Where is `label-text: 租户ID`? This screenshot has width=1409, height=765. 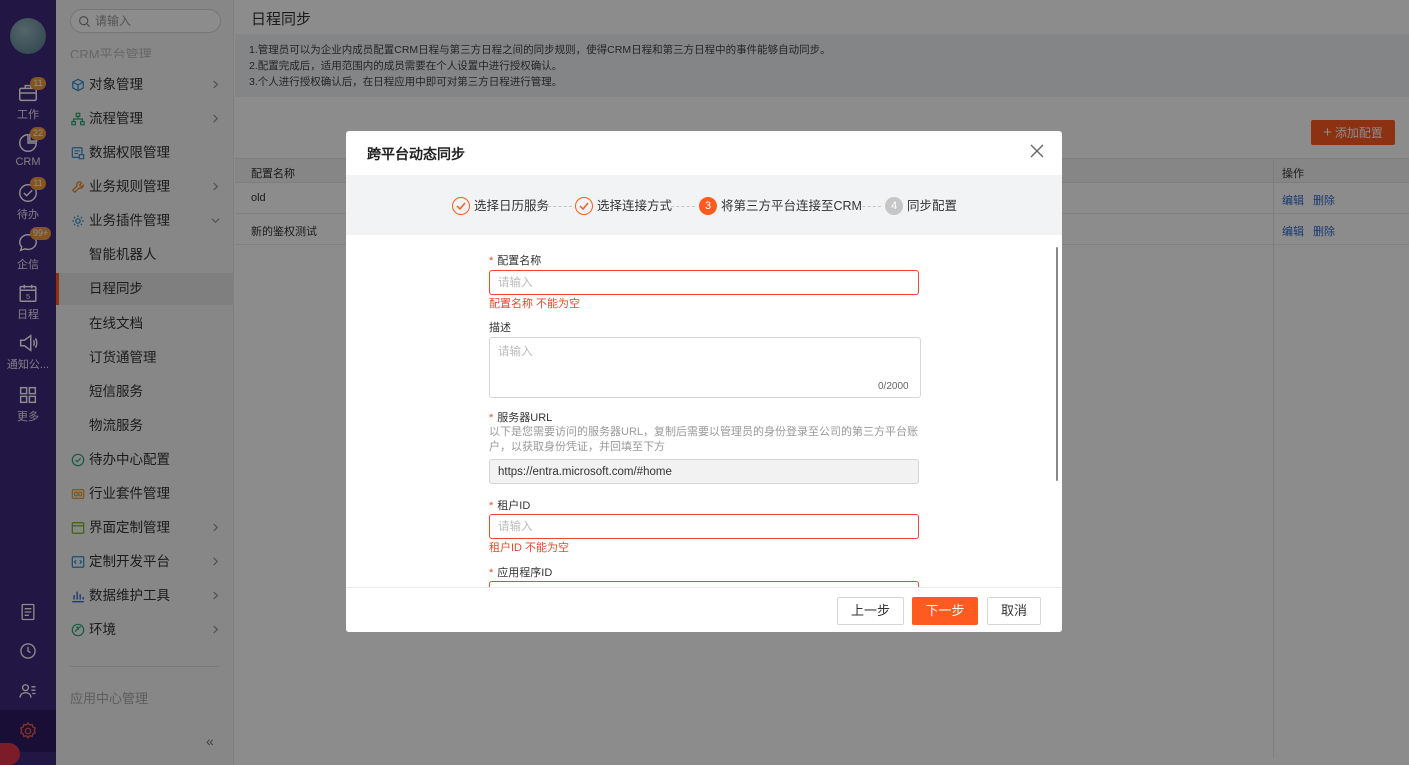
label-text: 租户ID is located at coordinates (514, 506).